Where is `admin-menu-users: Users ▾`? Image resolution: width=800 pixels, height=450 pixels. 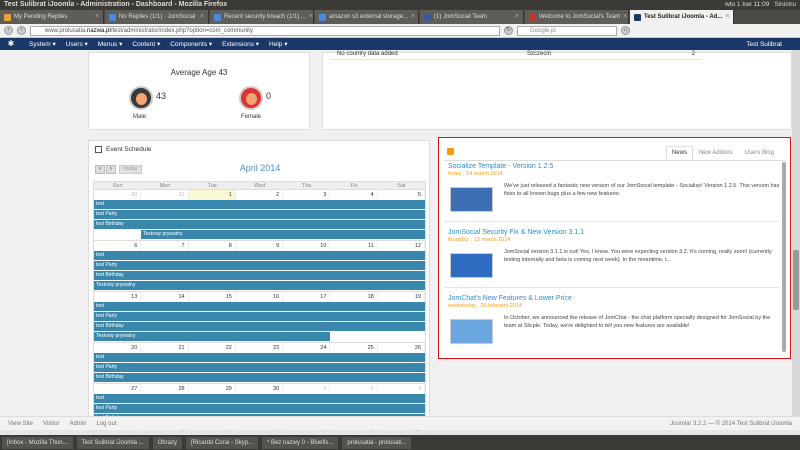 admin-menu-users: Users ▾ is located at coordinates (77, 44).